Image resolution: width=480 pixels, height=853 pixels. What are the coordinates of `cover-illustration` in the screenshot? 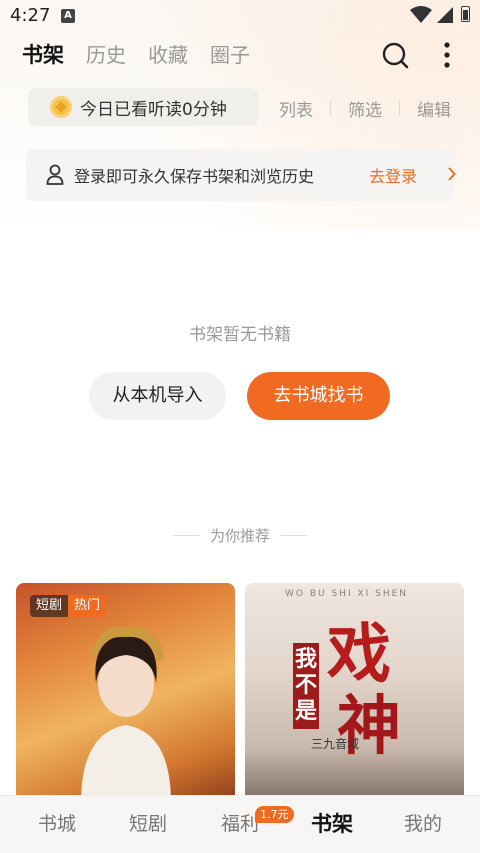 It's located at (126, 714).